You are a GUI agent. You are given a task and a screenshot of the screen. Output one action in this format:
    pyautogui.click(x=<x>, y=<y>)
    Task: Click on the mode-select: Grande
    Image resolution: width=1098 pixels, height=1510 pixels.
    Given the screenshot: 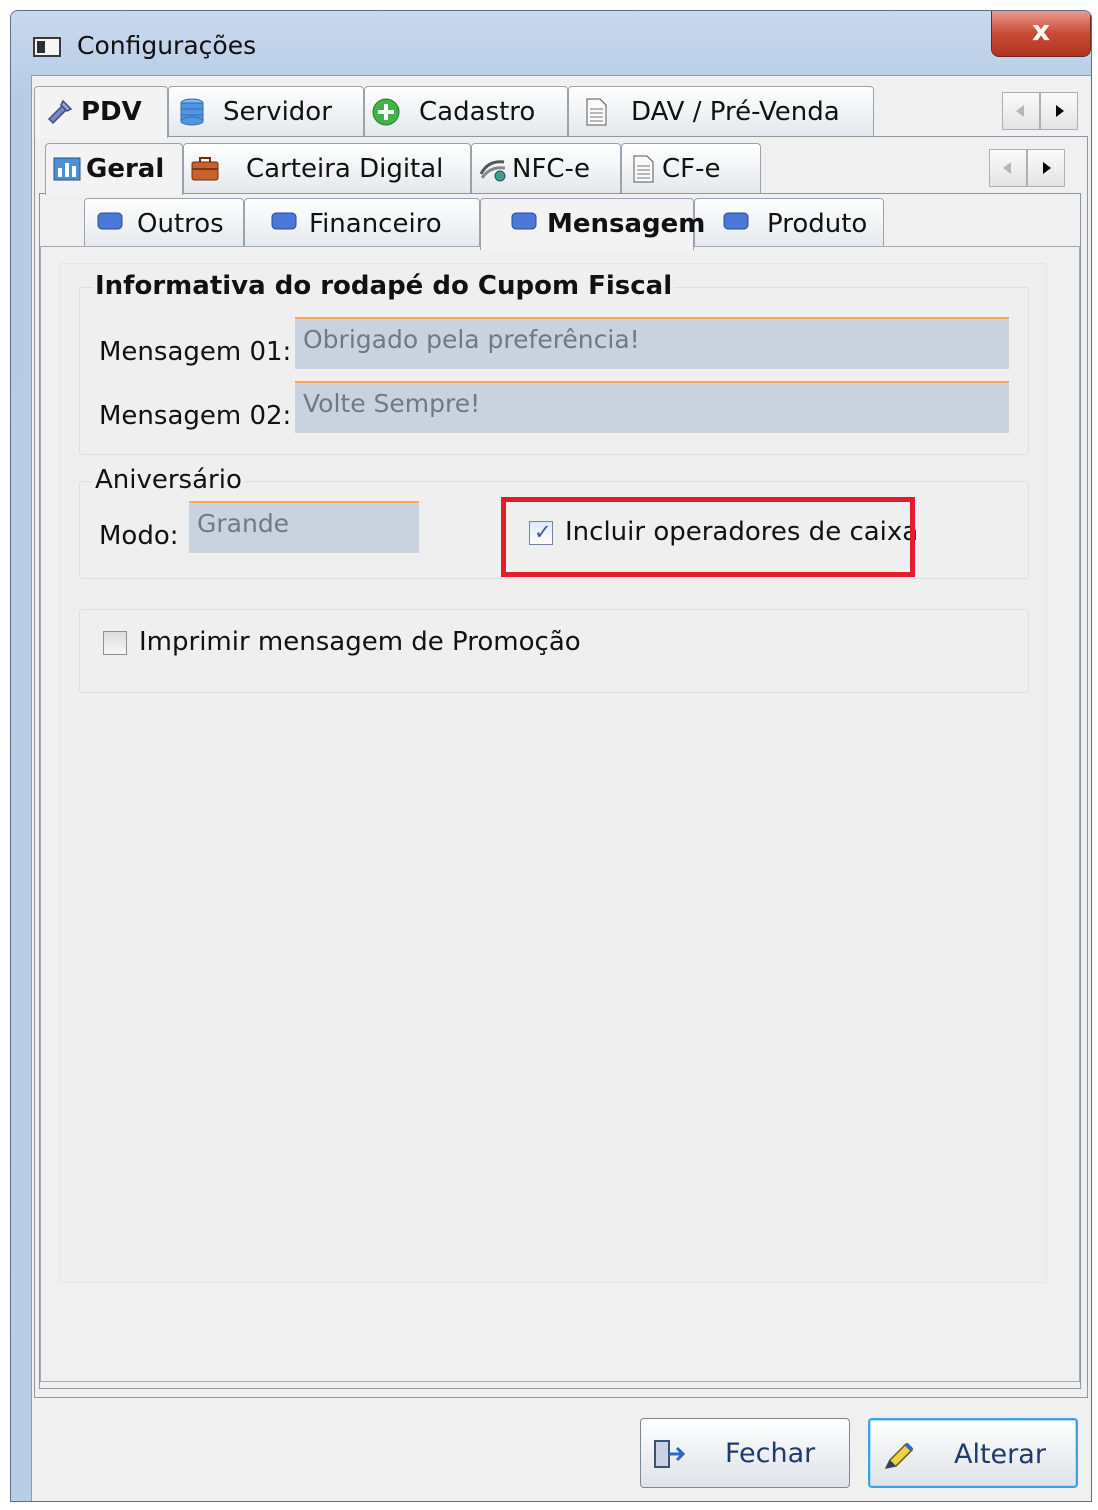 What is the action you would take?
    pyautogui.click(x=304, y=527)
    